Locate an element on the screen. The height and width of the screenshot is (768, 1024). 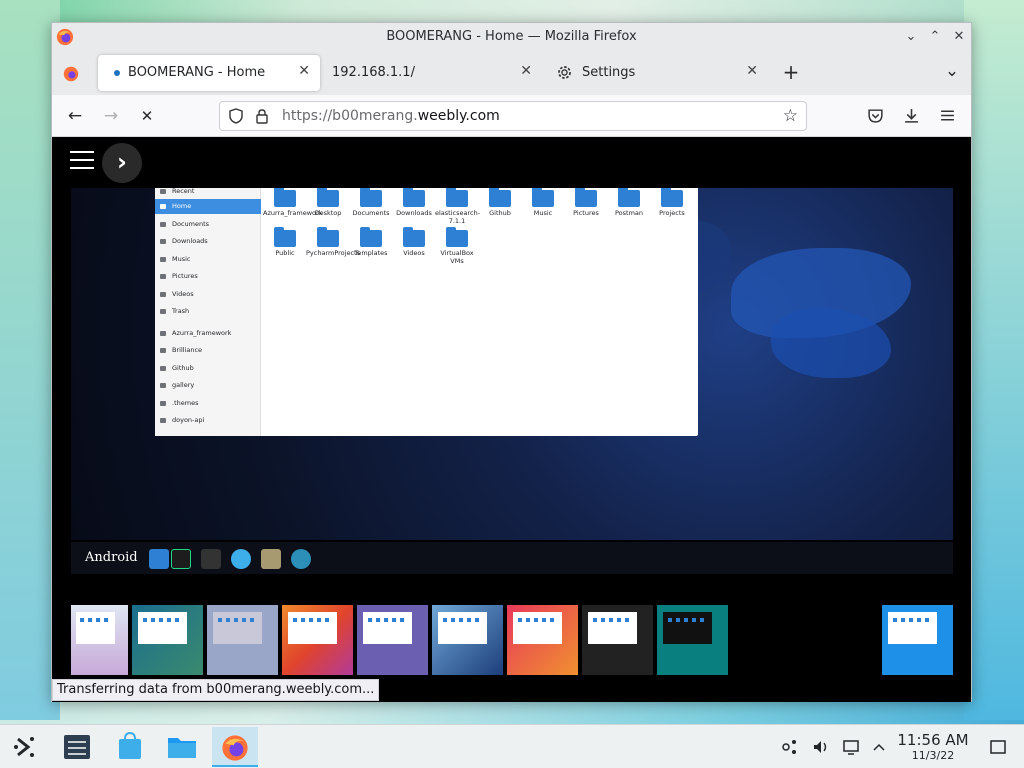
app-icon is located at coordinates (159, 559).